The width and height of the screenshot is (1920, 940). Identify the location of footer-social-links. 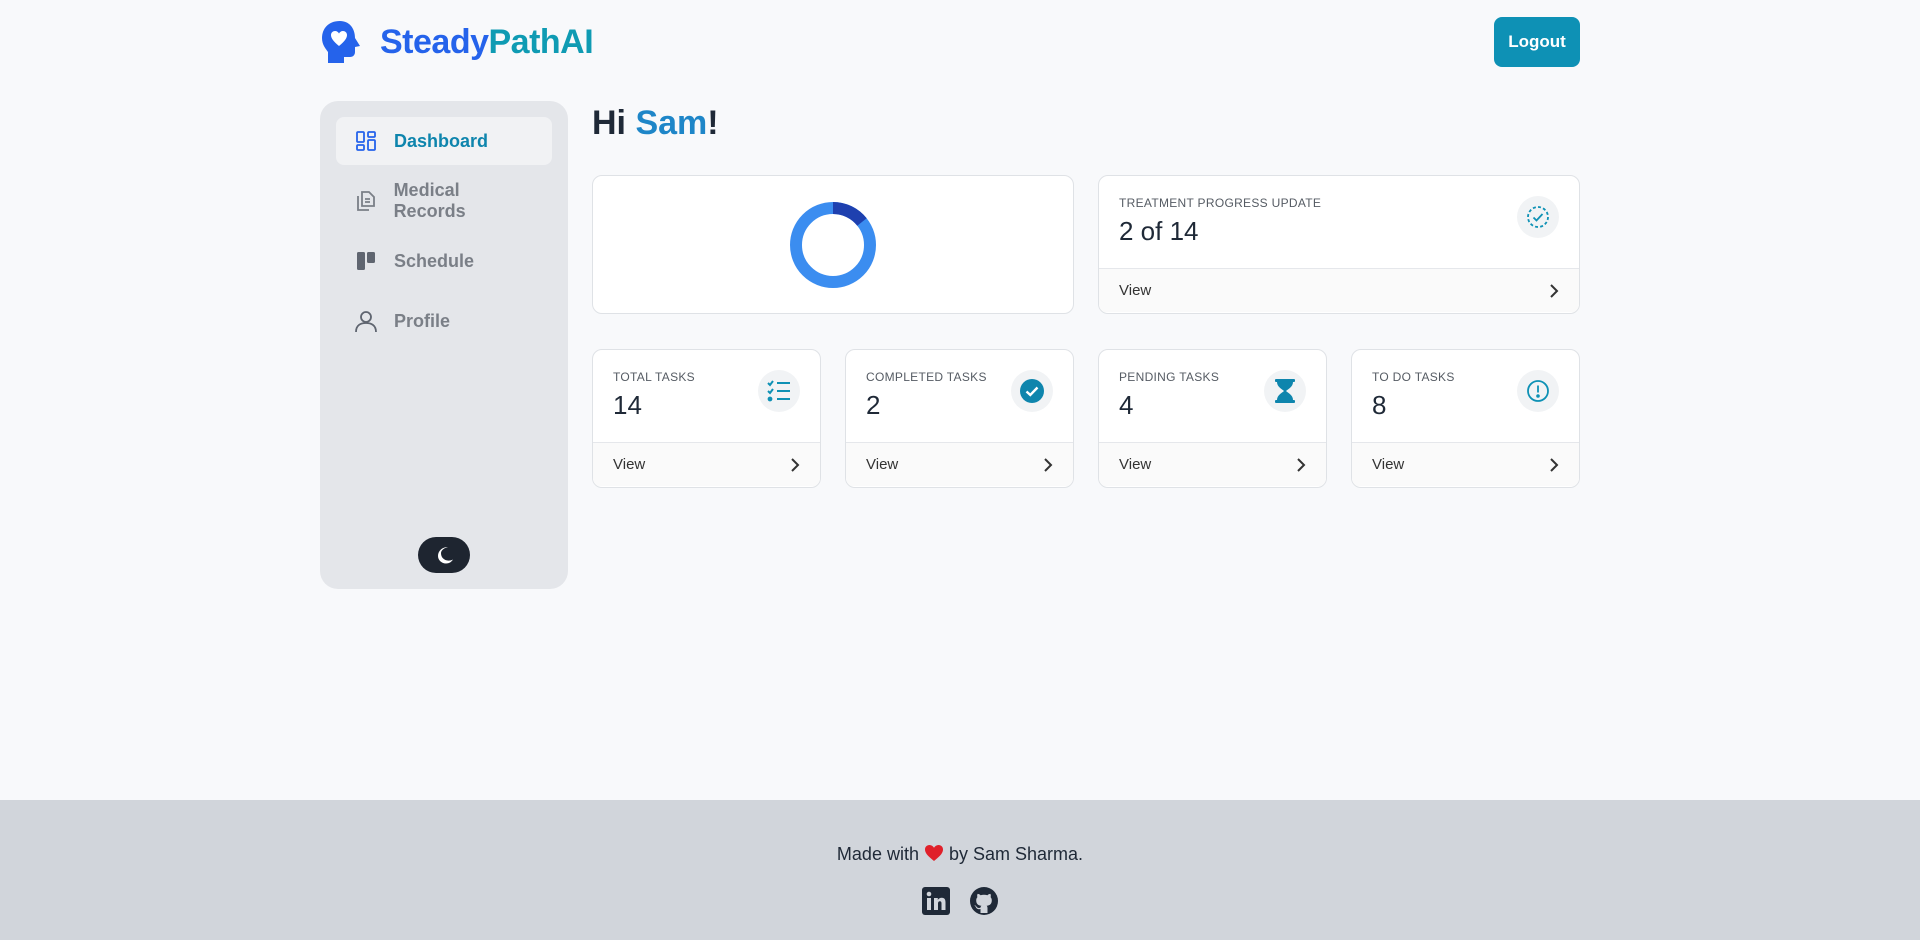
(960, 901).